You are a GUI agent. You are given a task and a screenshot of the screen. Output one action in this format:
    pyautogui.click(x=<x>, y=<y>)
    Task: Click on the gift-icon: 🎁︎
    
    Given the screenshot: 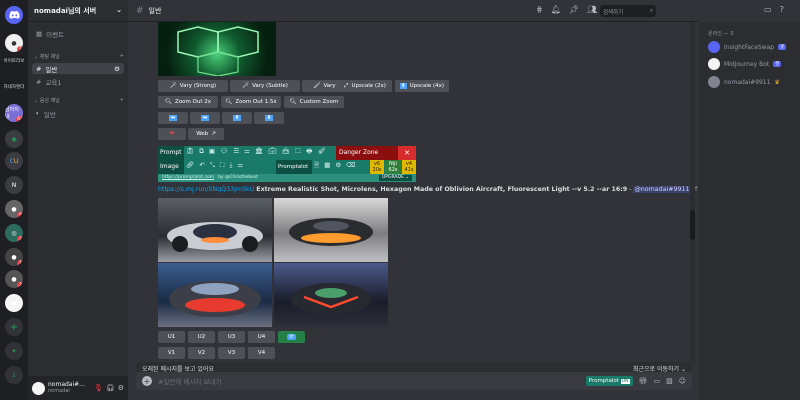 What is the action you would take?
    pyautogui.click(x=643, y=381)
    